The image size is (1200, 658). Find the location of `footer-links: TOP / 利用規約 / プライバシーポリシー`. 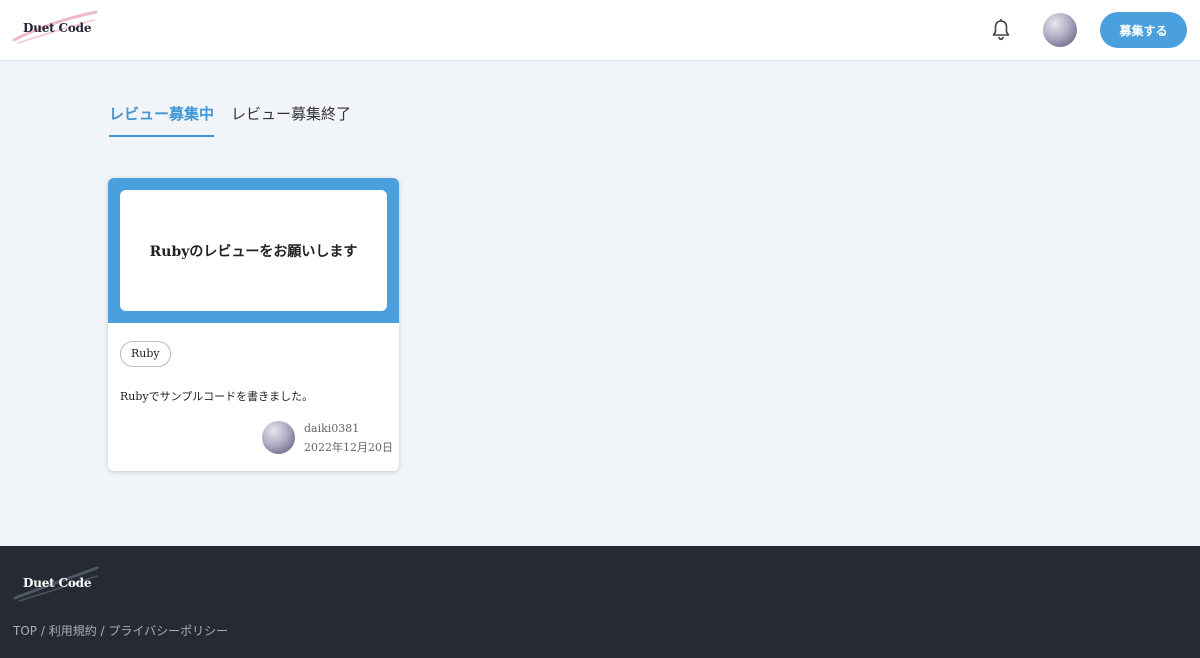

footer-links: TOP / 利用規約 / プライバシーポリシー is located at coordinates (120, 630).